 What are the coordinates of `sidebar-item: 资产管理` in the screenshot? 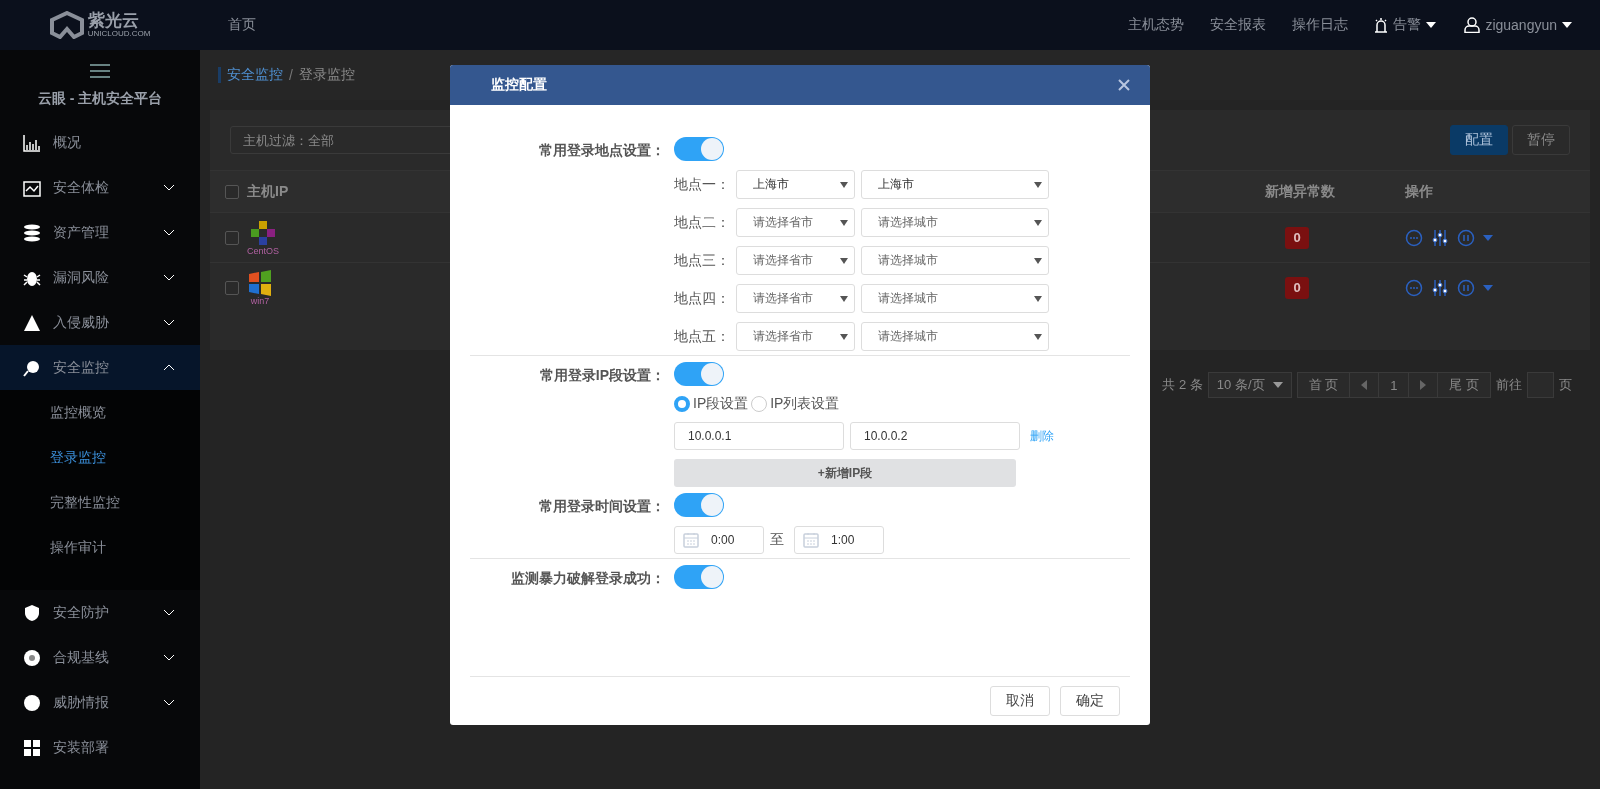 It's located at (100, 232).